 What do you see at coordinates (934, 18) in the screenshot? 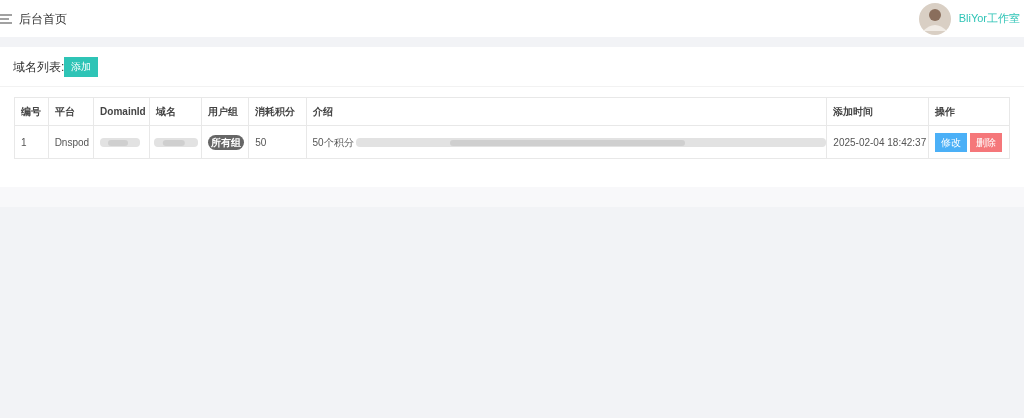
I see `avatar` at bounding box center [934, 18].